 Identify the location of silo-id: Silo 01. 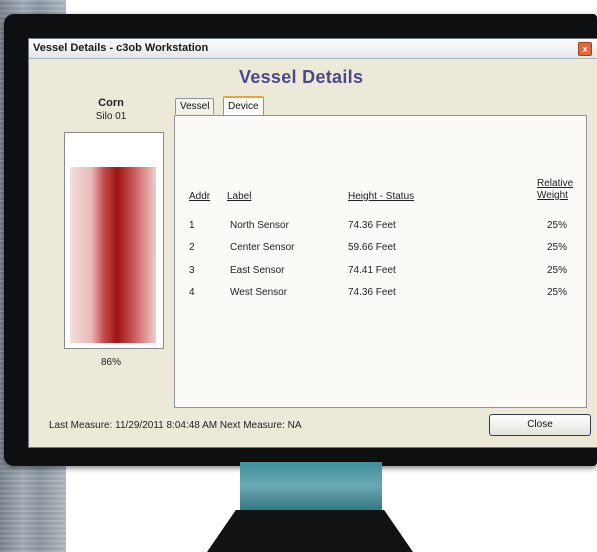
(111, 116).